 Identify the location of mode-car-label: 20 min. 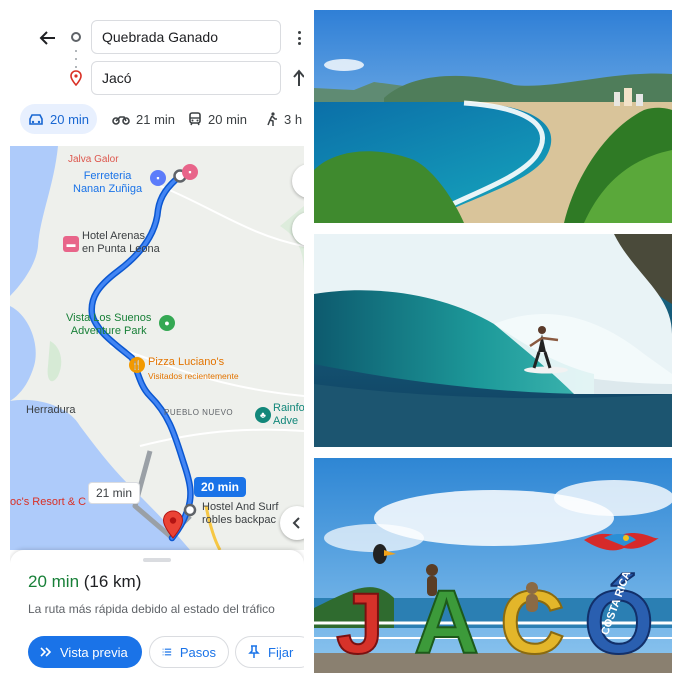
(70, 119).